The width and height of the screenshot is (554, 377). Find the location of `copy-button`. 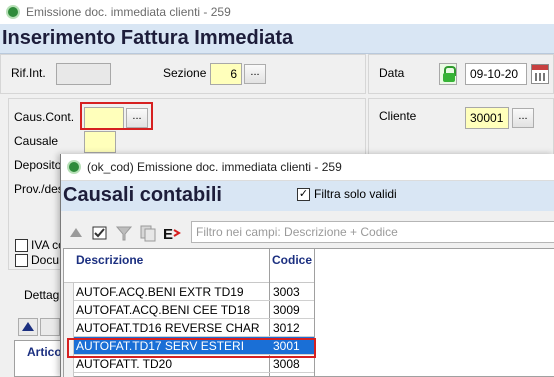

copy-button is located at coordinates (148, 233).